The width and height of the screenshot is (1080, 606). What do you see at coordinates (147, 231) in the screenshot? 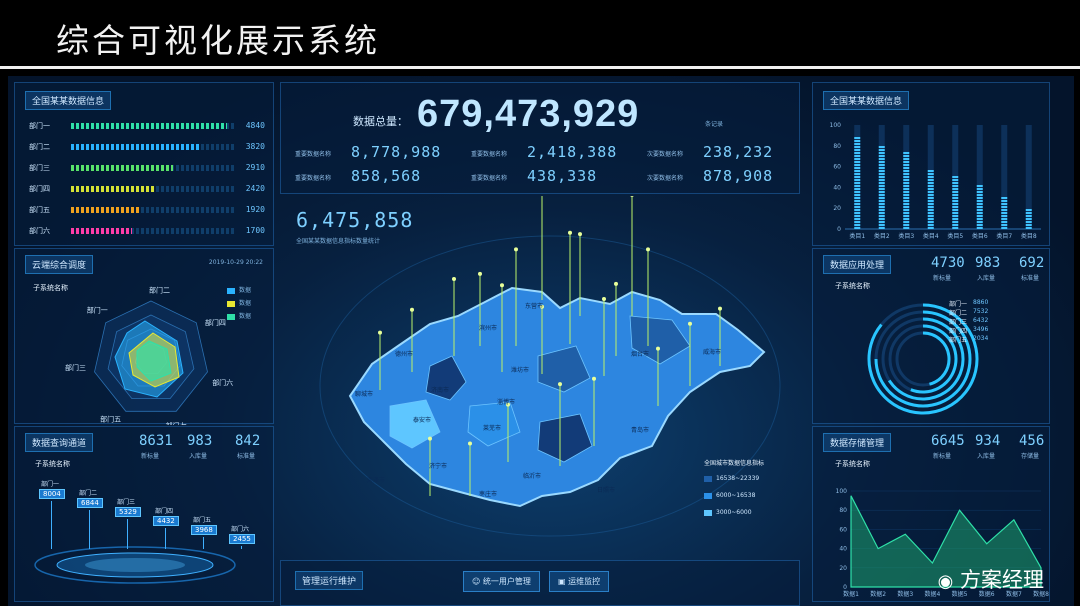
I see `dept-bar-row: 部门六 1700` at bounding box center [147, 231].